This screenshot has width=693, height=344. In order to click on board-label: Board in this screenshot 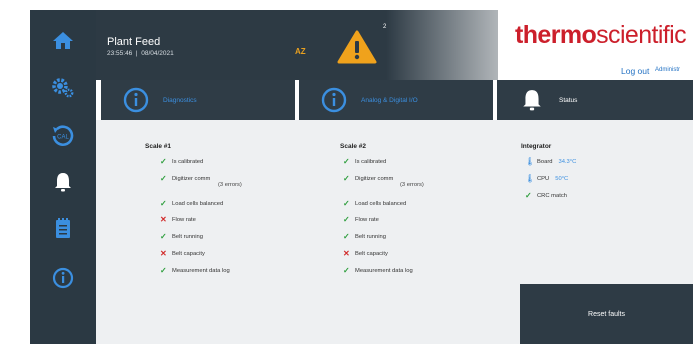, I will do `click(545, 161)`.